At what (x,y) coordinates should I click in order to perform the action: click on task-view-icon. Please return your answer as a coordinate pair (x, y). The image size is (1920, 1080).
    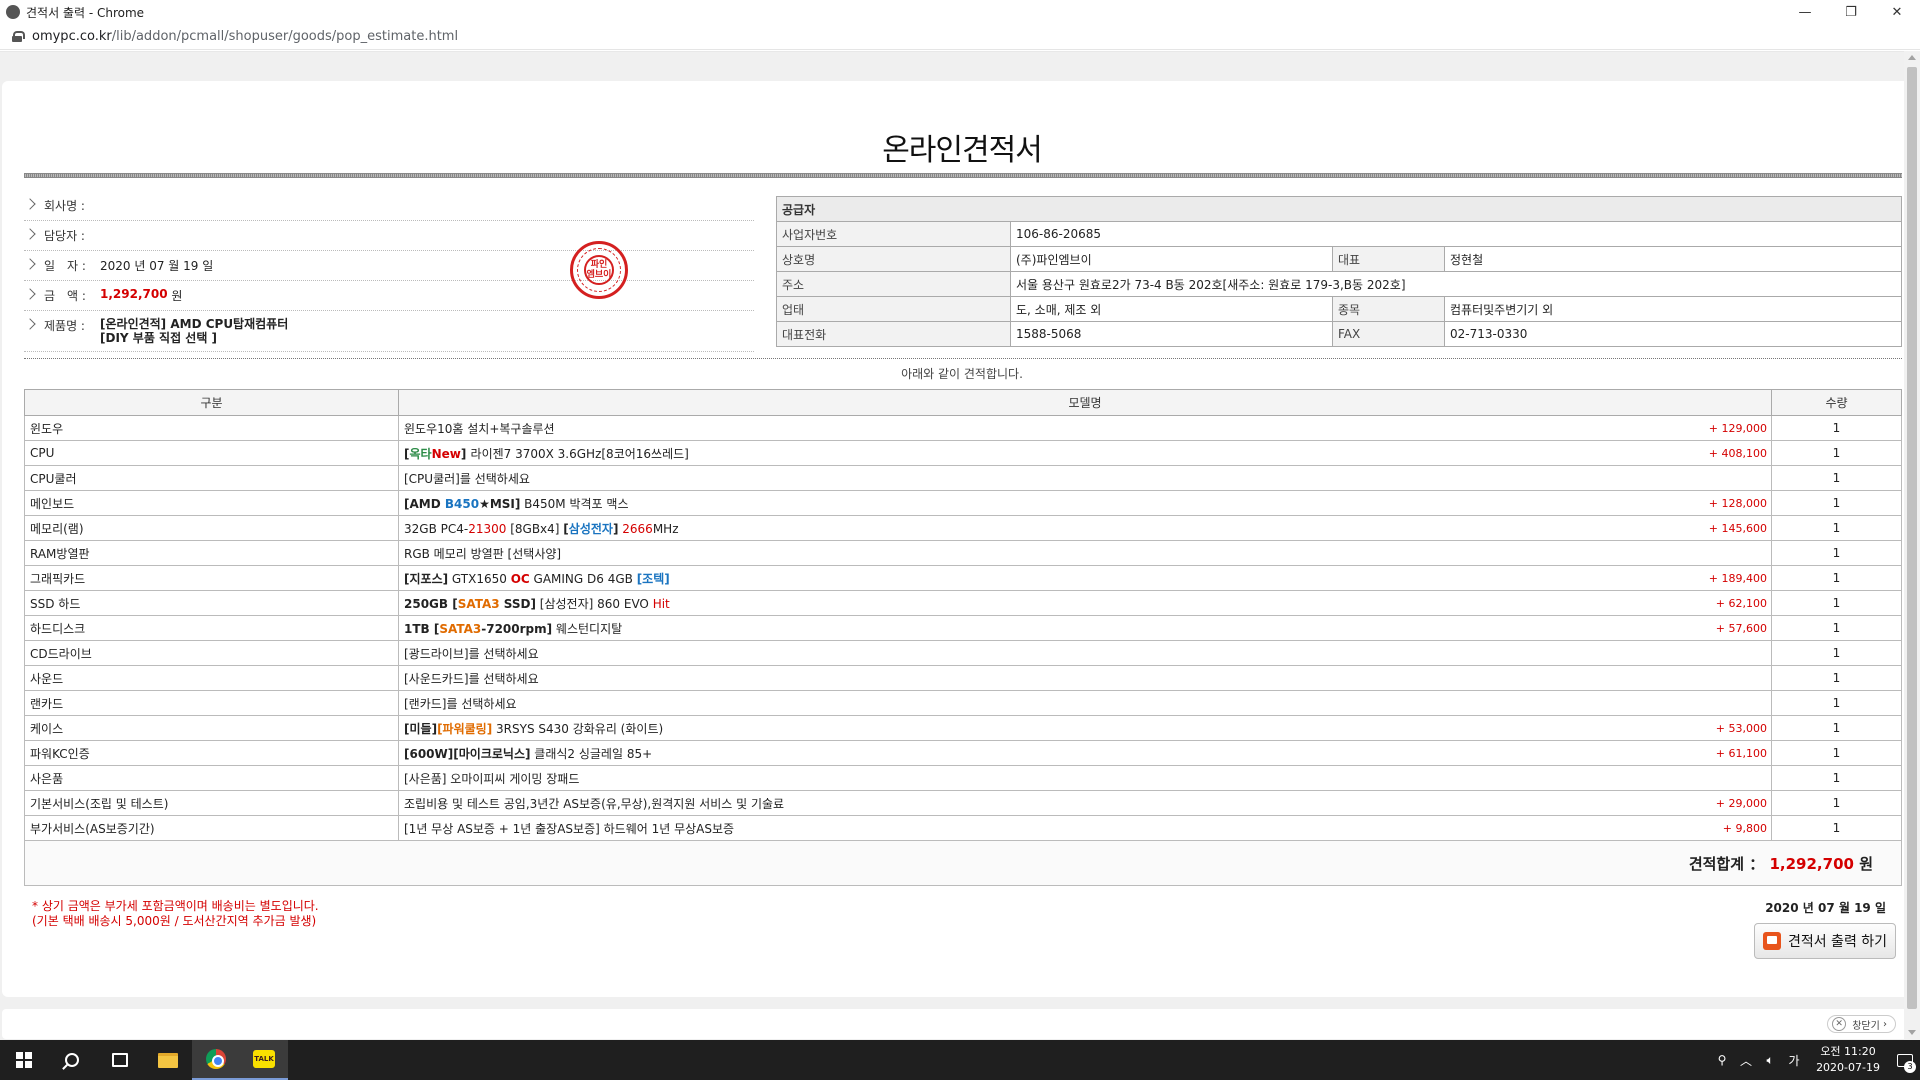
    Looking at the image, I should click on (120, 1060).